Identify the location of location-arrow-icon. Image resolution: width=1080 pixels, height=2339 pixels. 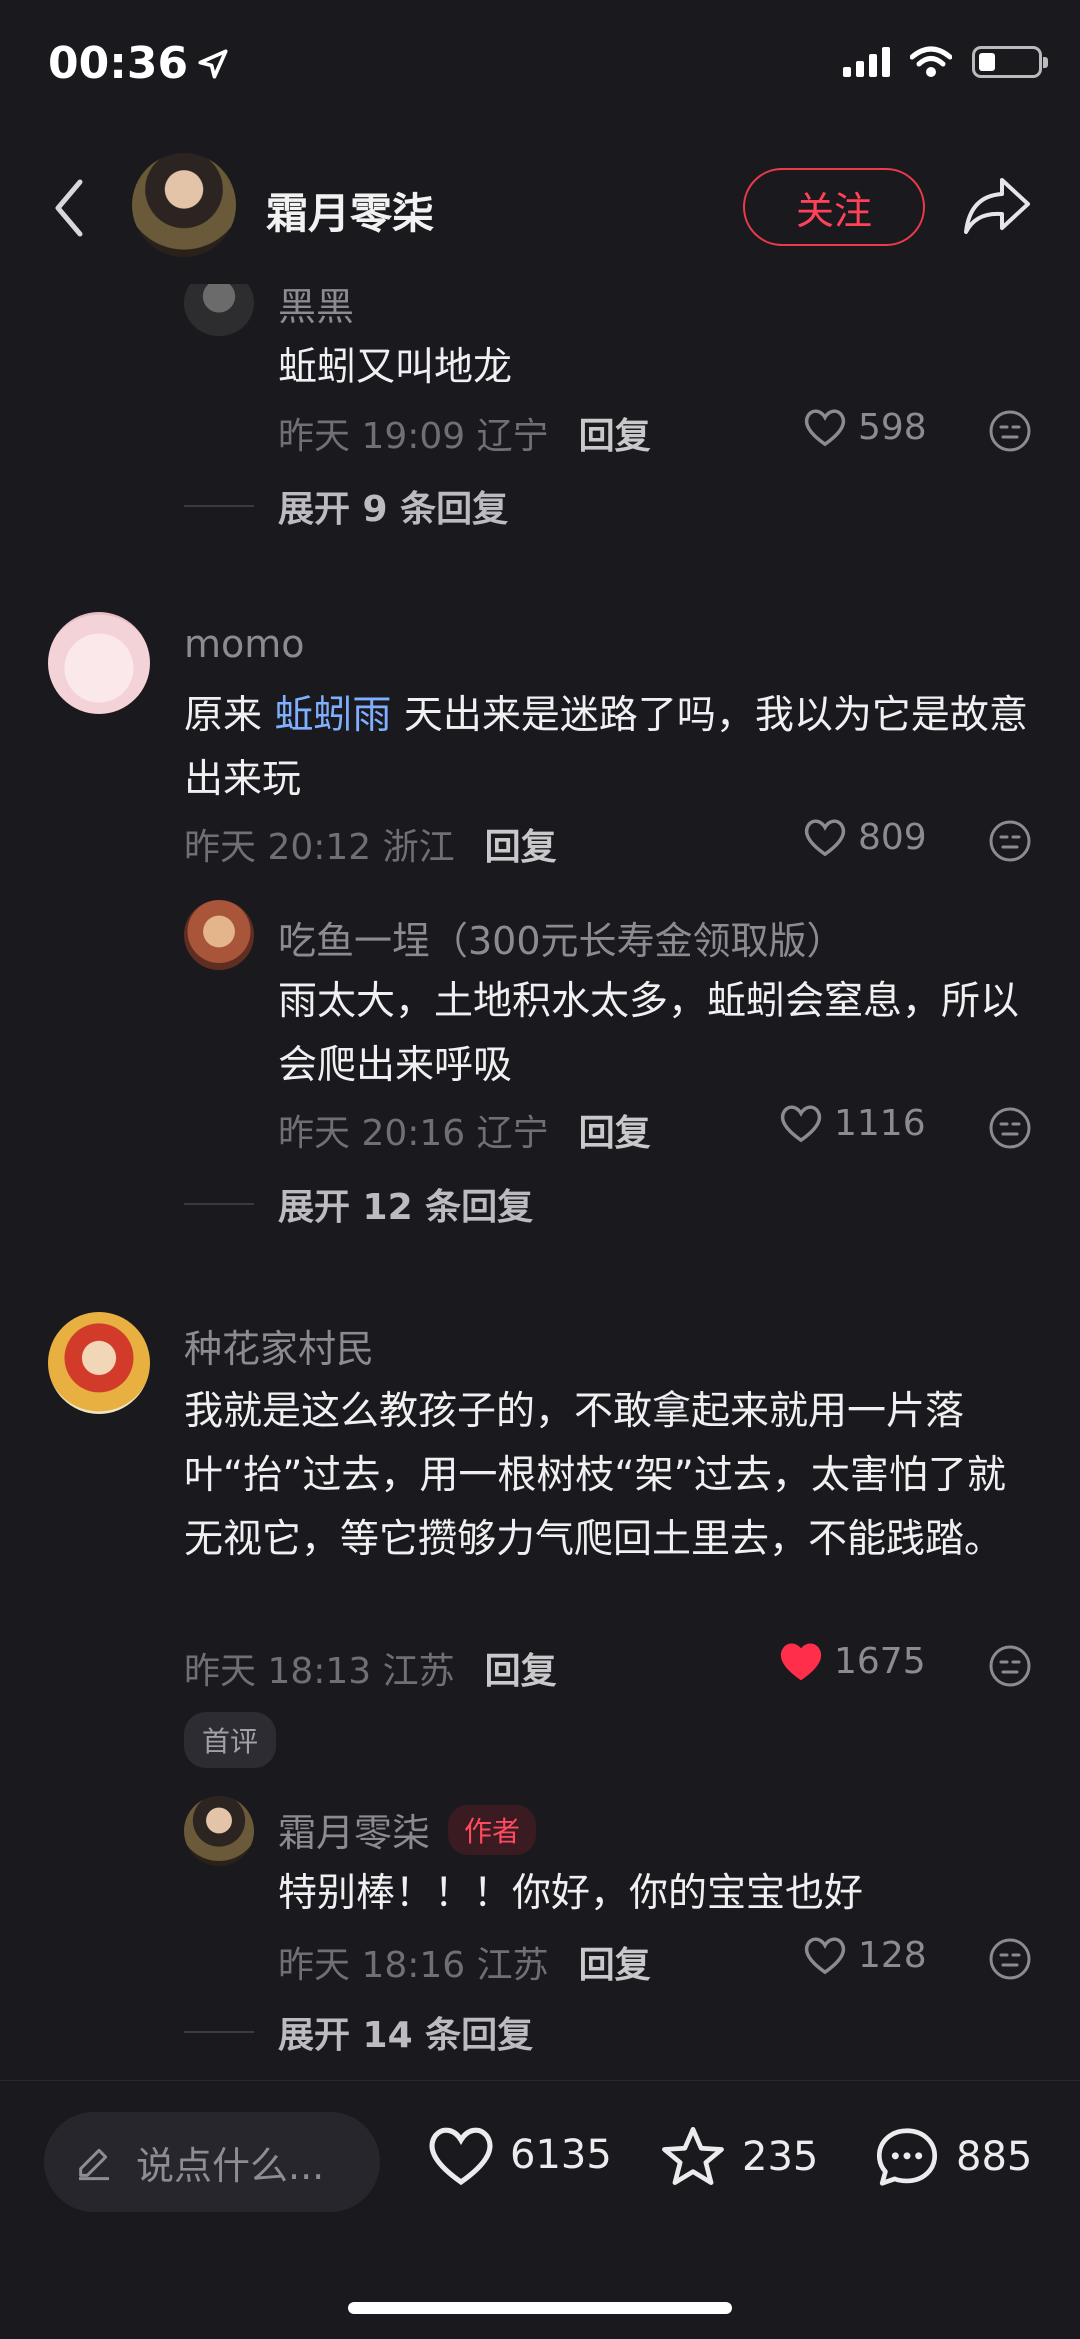
(213, 63).